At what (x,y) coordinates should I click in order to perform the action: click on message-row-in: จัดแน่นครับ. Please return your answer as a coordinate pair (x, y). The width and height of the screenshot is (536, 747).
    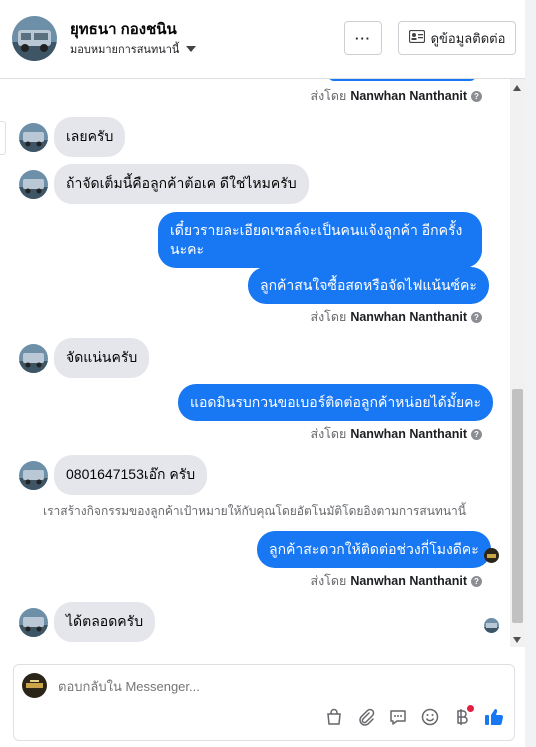
    Looking at the image, I should click on (84, 358).